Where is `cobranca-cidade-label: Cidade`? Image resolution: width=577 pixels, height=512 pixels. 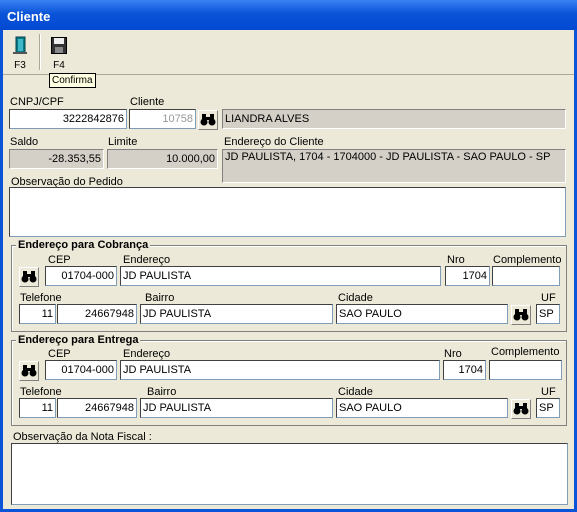
cobranca-cidade-label: Cidade is located at coordinates (355, 298).